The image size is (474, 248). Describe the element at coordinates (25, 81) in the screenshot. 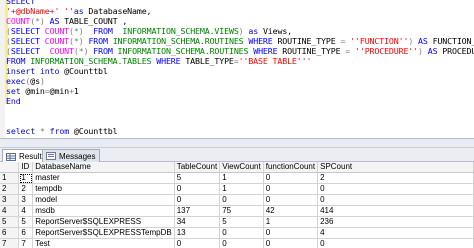

I see `code-line: exec(@s)` at that location.